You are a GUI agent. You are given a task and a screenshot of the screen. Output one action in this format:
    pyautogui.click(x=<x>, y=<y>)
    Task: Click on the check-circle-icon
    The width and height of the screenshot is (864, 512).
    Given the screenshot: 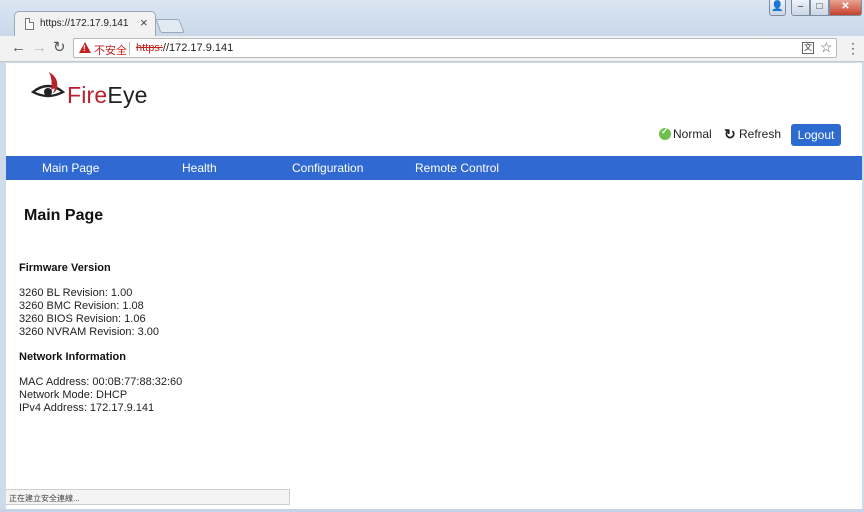 What is the action you would take?
    pyautogui.click(x=665, y=133)
    